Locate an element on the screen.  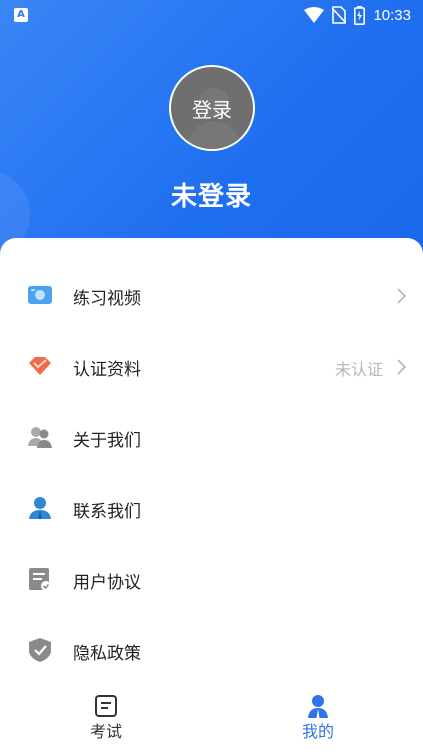
app-notification-icon: A is located at coordinates (21, 15).